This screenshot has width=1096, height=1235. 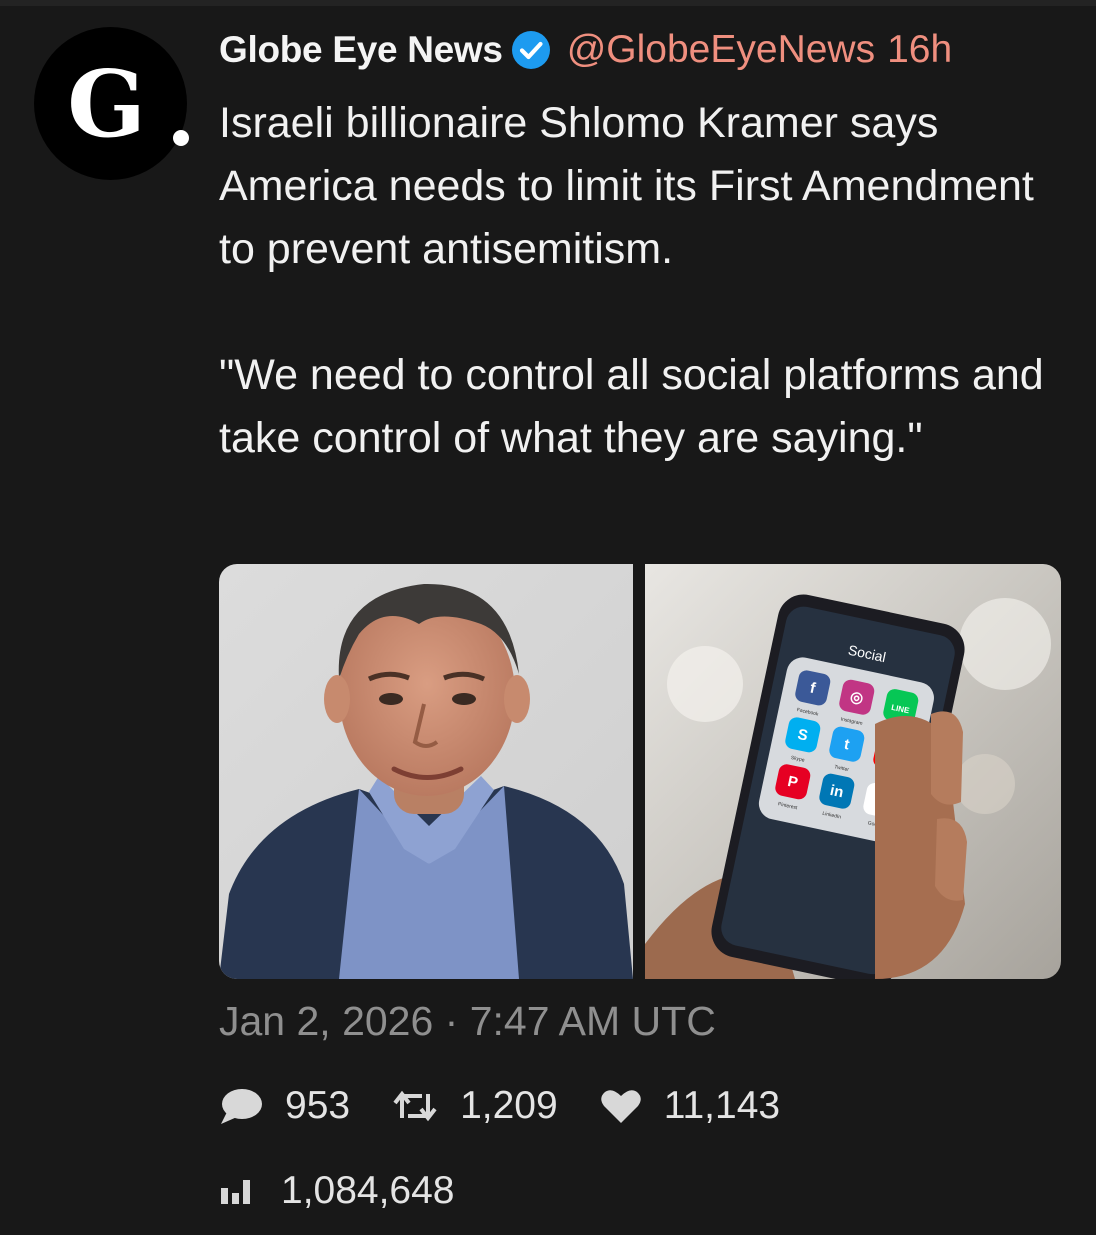 What do you see at coordinates (106, 103) in the screenshot?
I see `avatar-logo-letter: G` at bounding box center [106, 103].